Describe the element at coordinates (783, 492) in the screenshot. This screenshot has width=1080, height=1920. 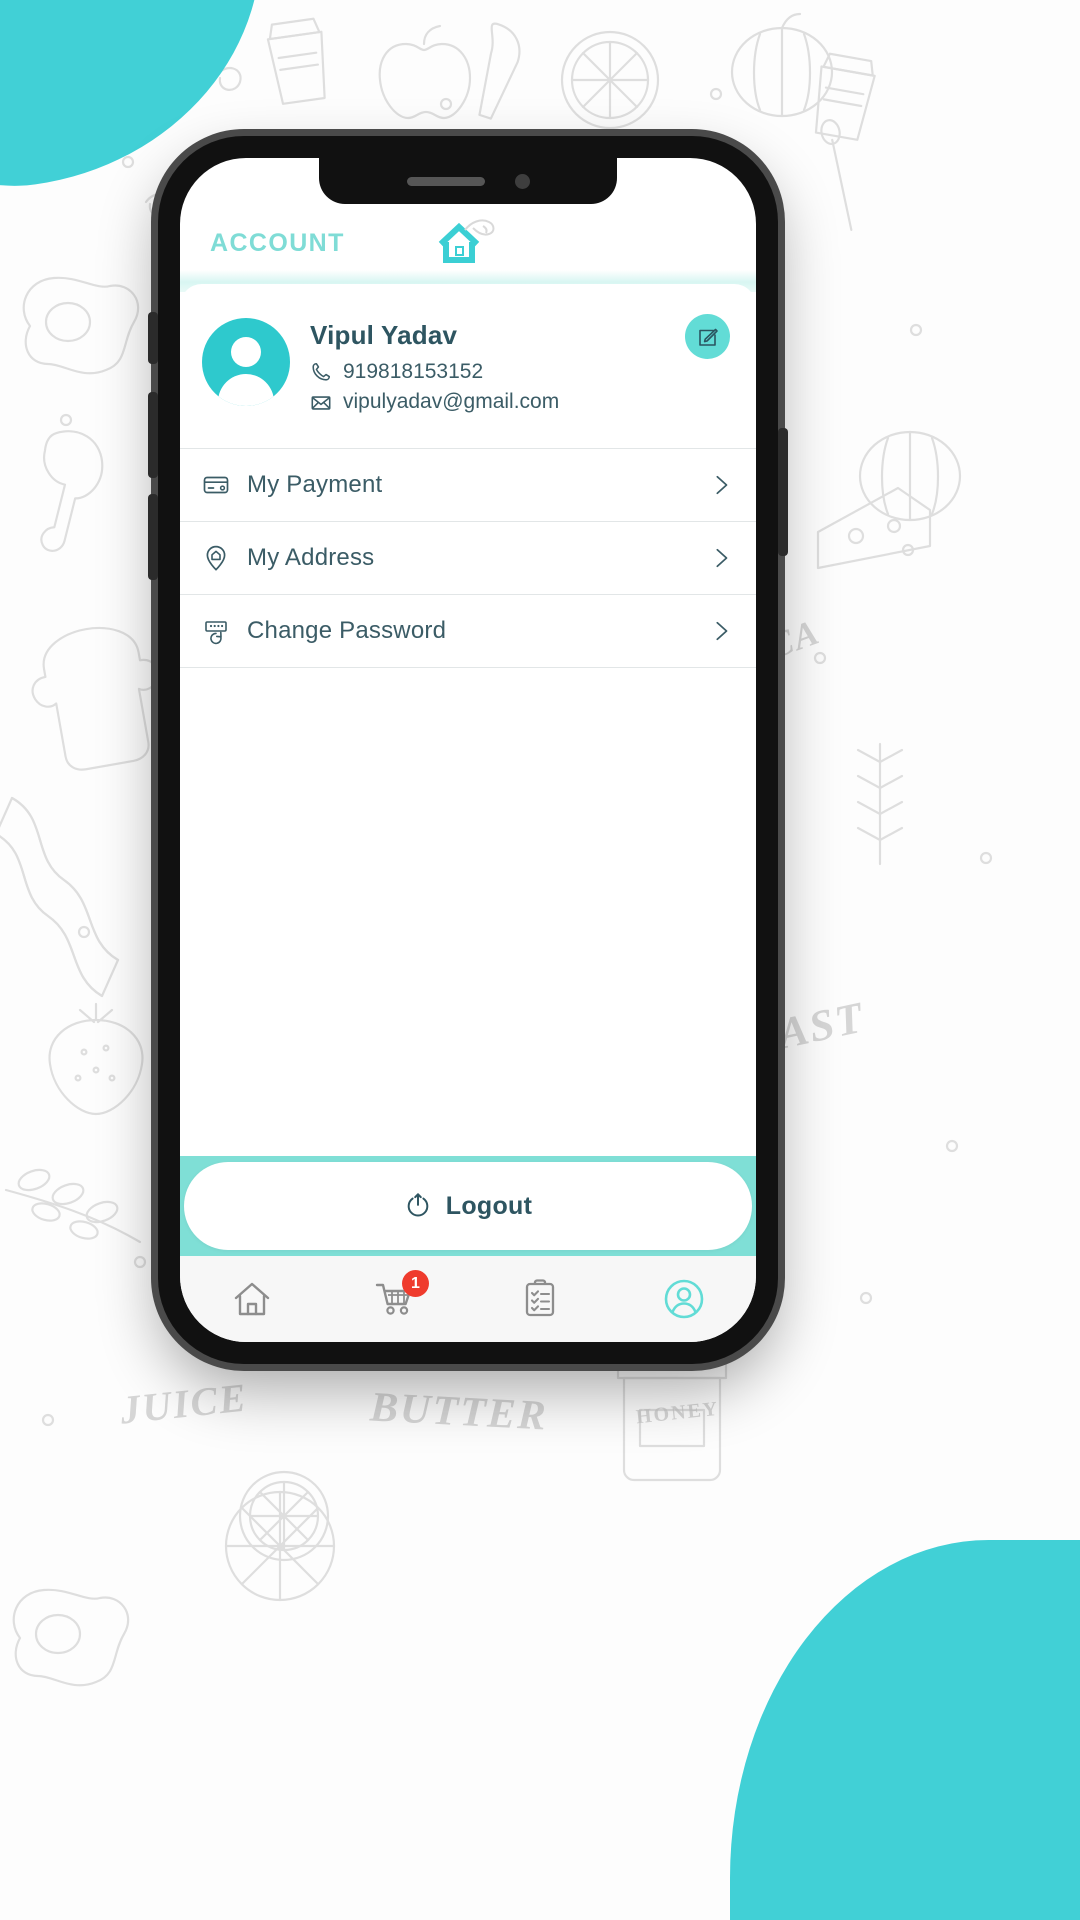
I see `power-button` at that location.